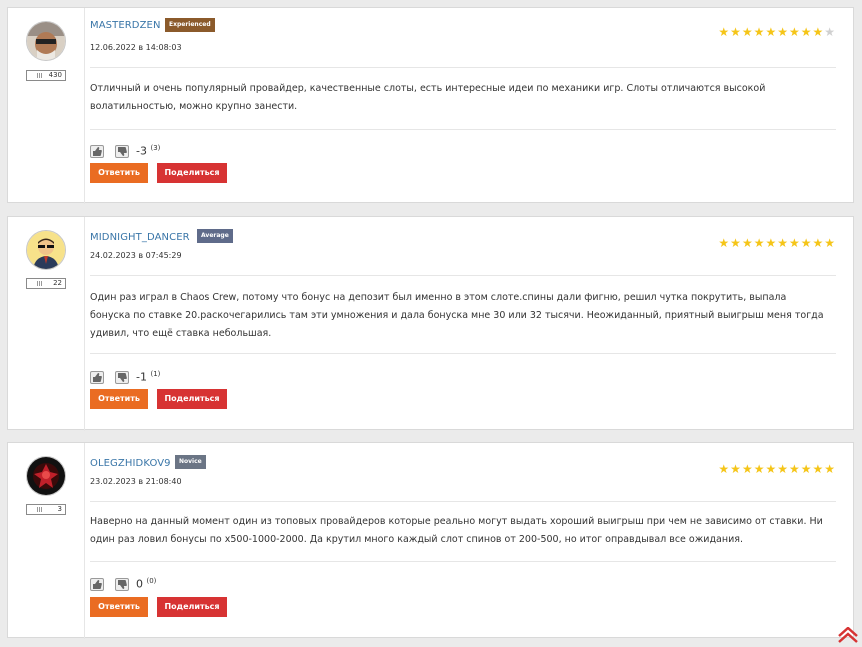 This screenshot has height=647, width=862. What do you see at coordinates (59, 509) in the screenshot?
I see `reputation-count: 3` at bounding box center [59, 509].